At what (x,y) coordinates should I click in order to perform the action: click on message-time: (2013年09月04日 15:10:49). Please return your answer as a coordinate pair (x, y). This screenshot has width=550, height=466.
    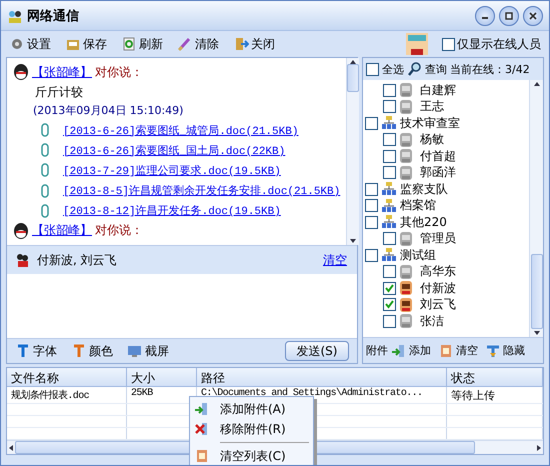
    Looking at the image, I should click on (108, 111).